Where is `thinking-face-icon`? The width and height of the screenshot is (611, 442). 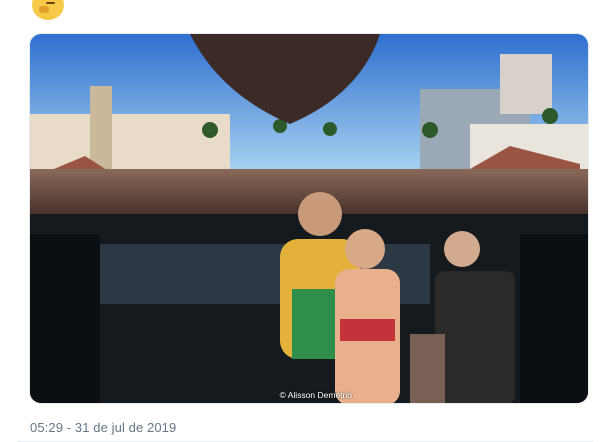 thinking-face-icon is located at coordinates (48, 10).